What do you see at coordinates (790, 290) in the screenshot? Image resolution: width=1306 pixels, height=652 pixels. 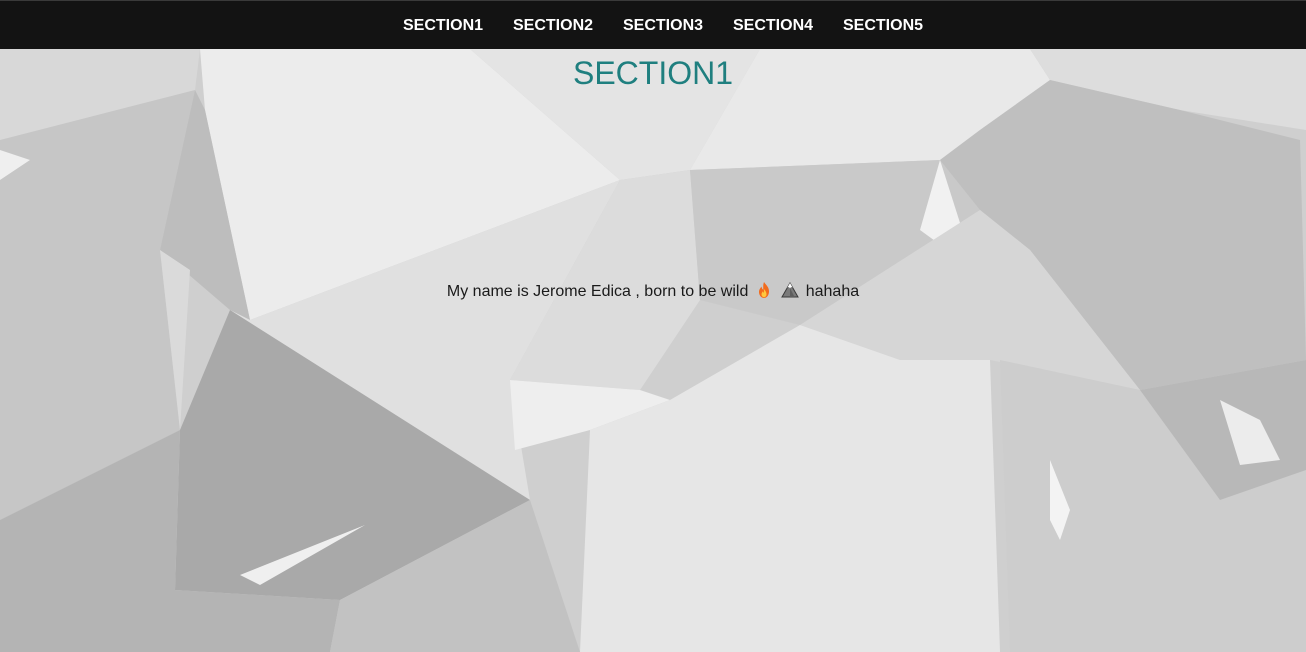 I see `mountain-icon` at bounding box center [790, 290].